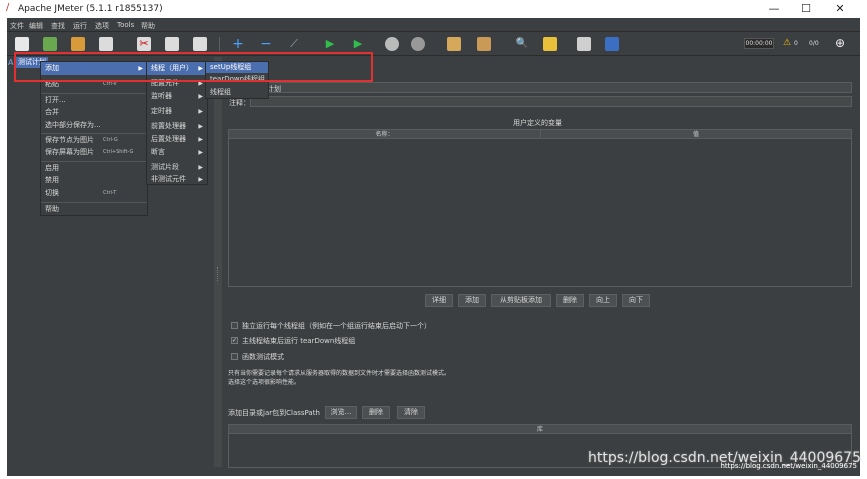 This screenshot has height=479, width=867. I want to click on menu-item-help: 帮助, so click(94, 208).